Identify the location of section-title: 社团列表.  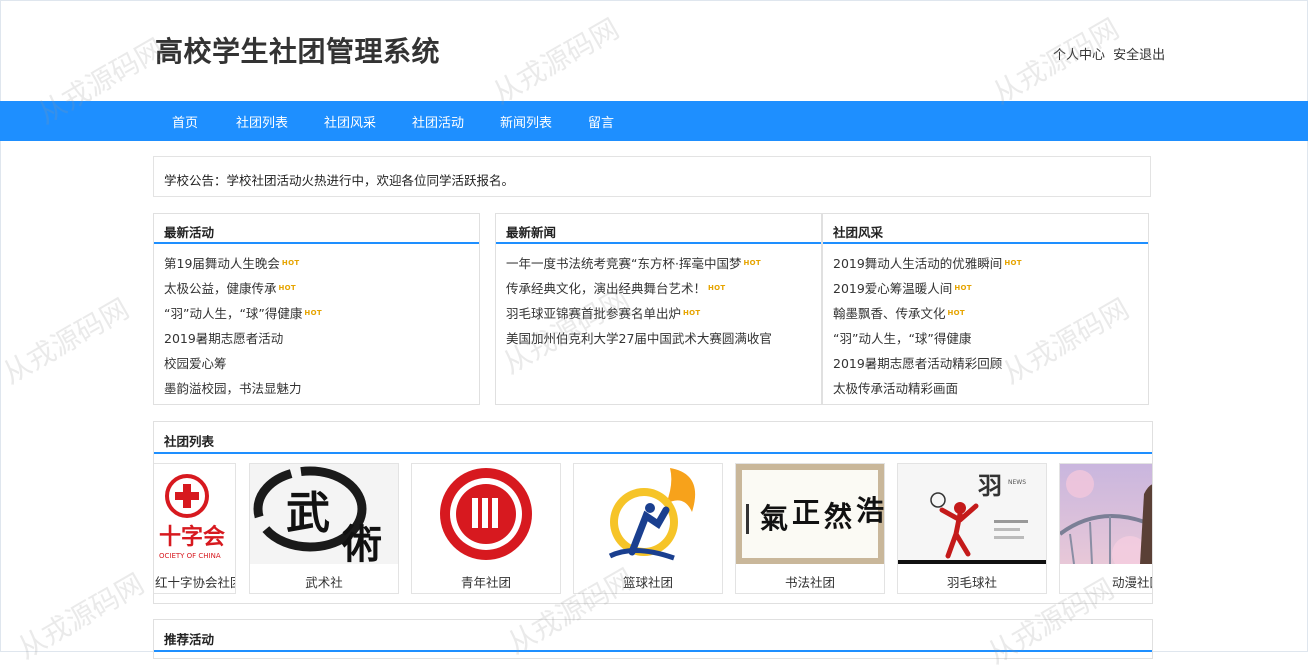
(653, 438).